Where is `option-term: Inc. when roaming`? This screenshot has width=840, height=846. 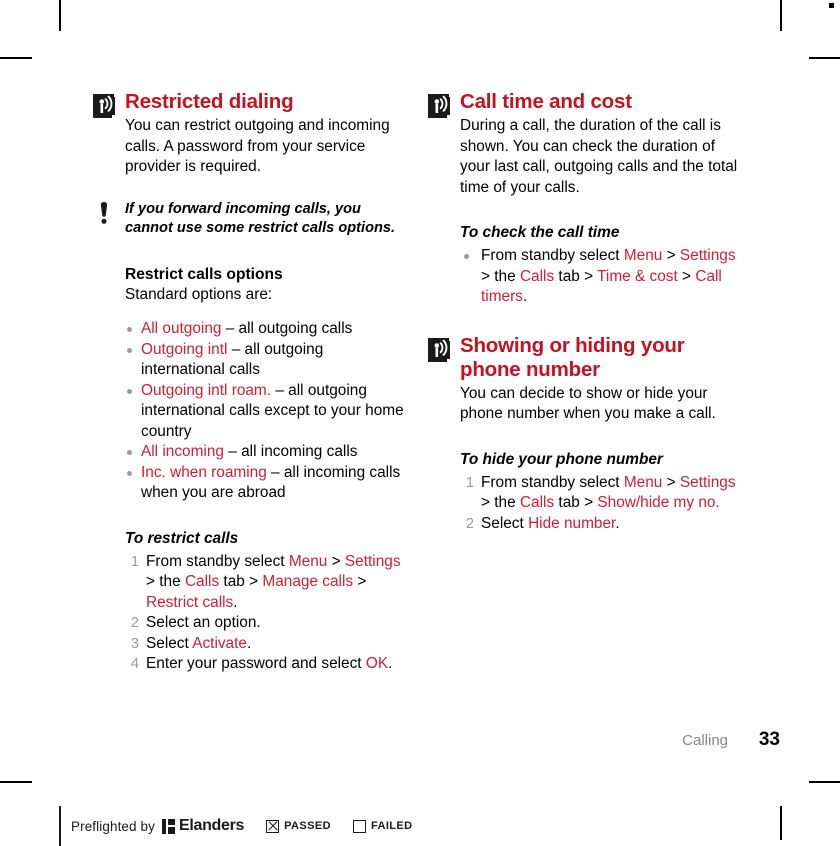
option-term: Inc. when roaming is located at coordinates (204, 472).